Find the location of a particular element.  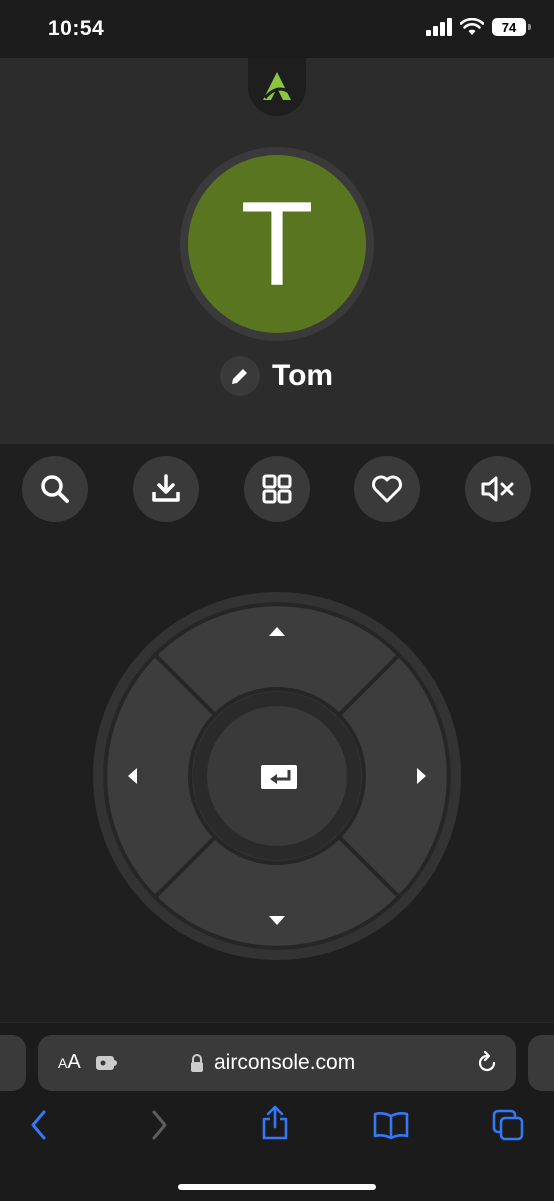

games-grid-button is located at coordinates (277, 489).